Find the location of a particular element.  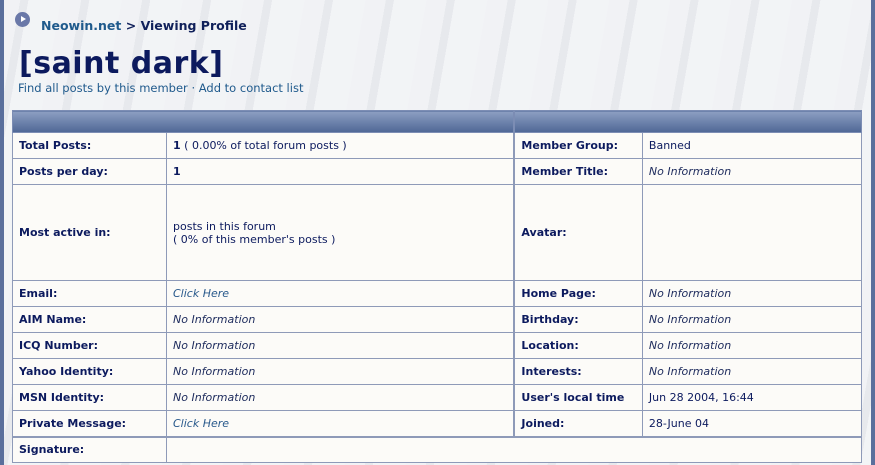

member-group-value: Banned is located at coordinates (752, 145).